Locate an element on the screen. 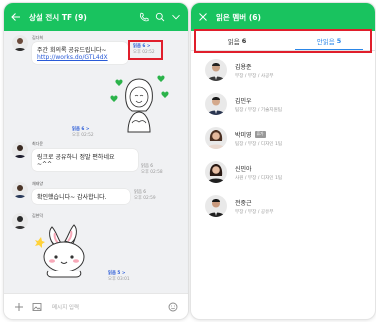 This screenshot has height=322, width=376. sender-name: 채태양 is located at coordinates (38, 183).